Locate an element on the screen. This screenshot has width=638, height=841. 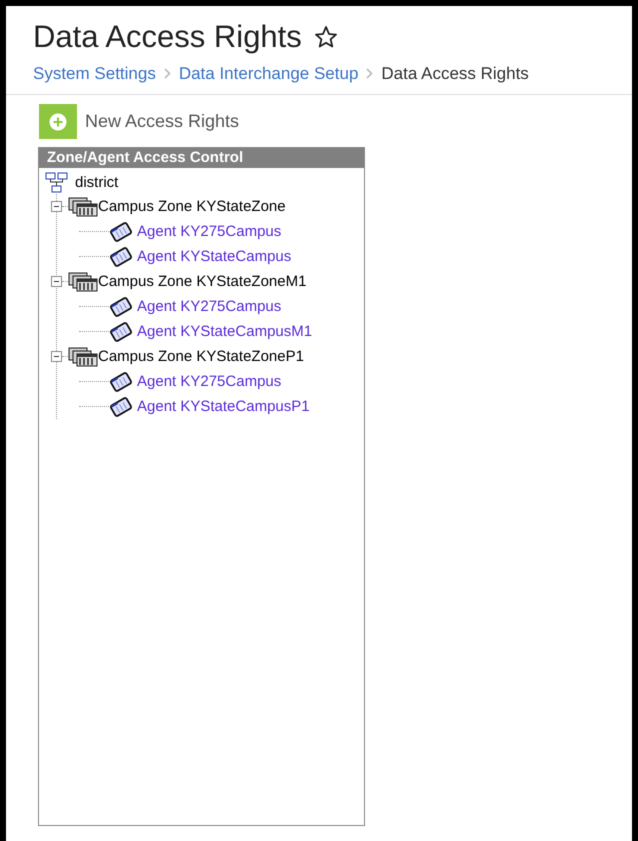
tree-node: Campus Zone KYStateZone is located at coordinates (192, 207).